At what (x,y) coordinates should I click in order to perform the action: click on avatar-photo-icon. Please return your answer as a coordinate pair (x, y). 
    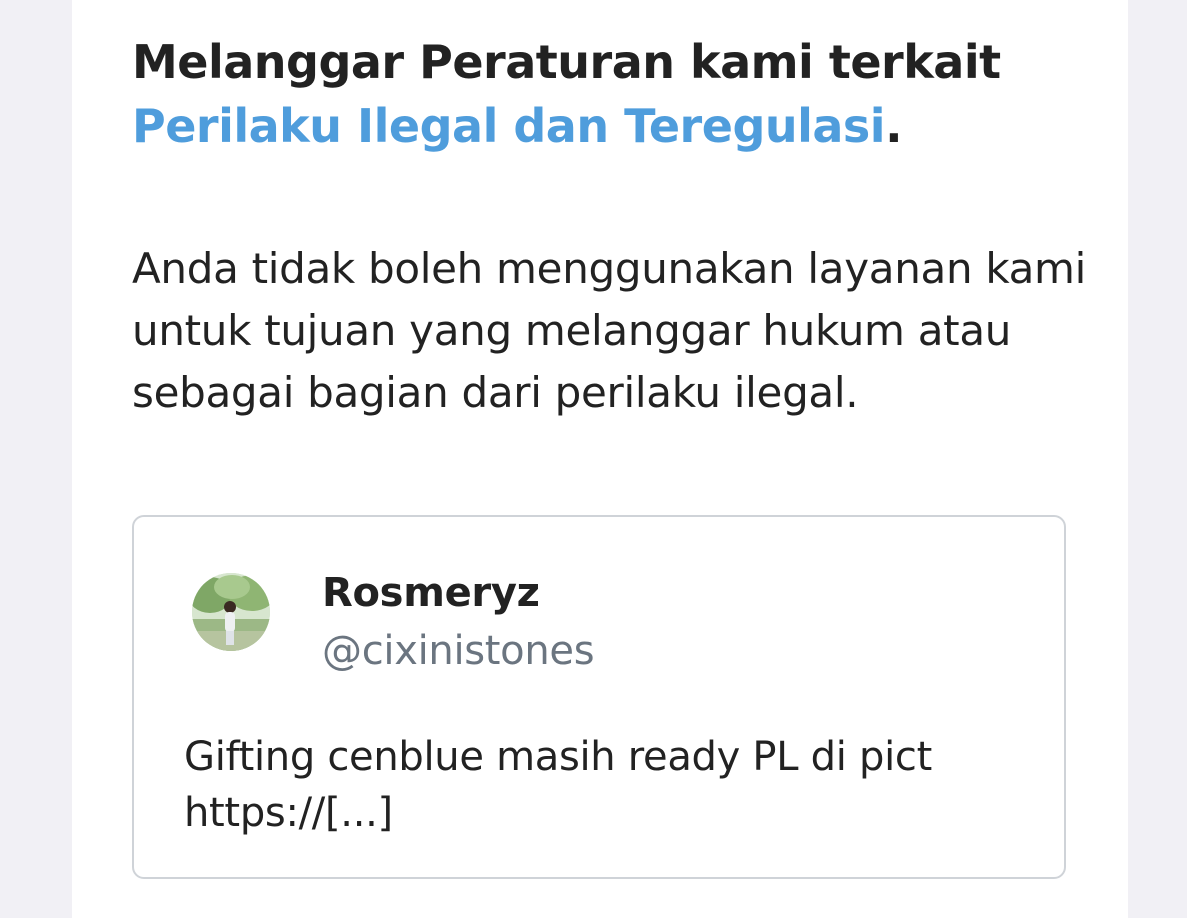
    Looking at the image, I should click on (231, 612).